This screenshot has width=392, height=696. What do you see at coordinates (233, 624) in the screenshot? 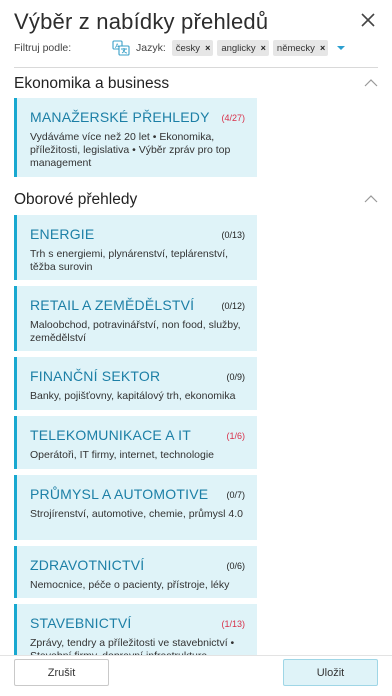
I see `card-count: (1/13)` at bounding box center [233, 624].